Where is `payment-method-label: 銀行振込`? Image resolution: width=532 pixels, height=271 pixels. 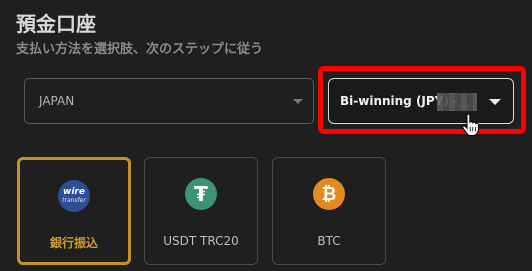
payment-method-label: 銀行振込 is located at coordinates (73, 243).